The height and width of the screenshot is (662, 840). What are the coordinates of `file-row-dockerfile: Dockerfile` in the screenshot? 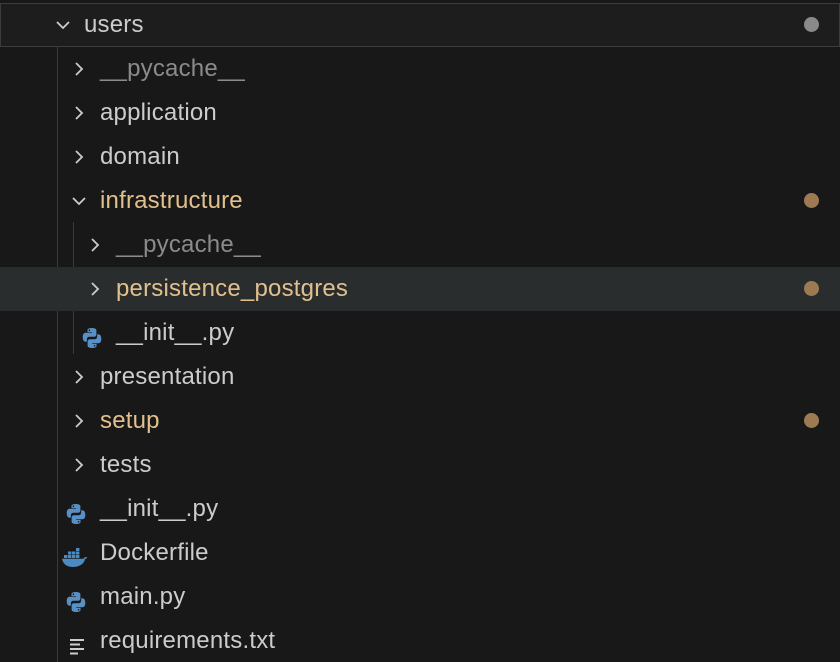 It's located at (420, 553).